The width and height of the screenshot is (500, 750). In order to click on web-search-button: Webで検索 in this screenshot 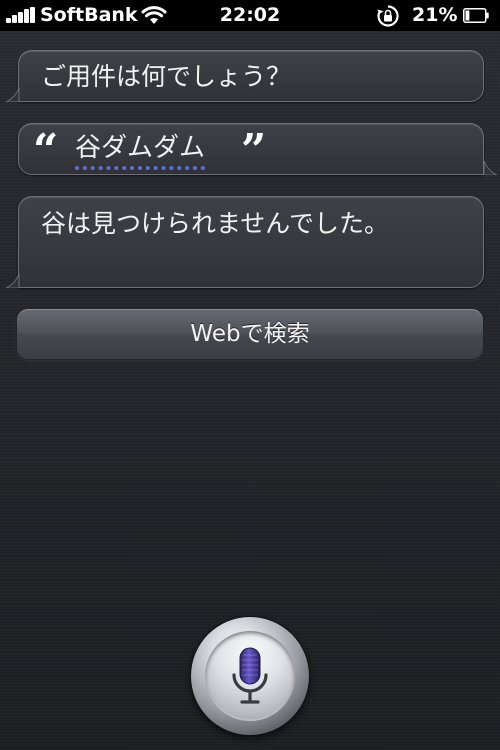, I will do `click(250, 334)`.